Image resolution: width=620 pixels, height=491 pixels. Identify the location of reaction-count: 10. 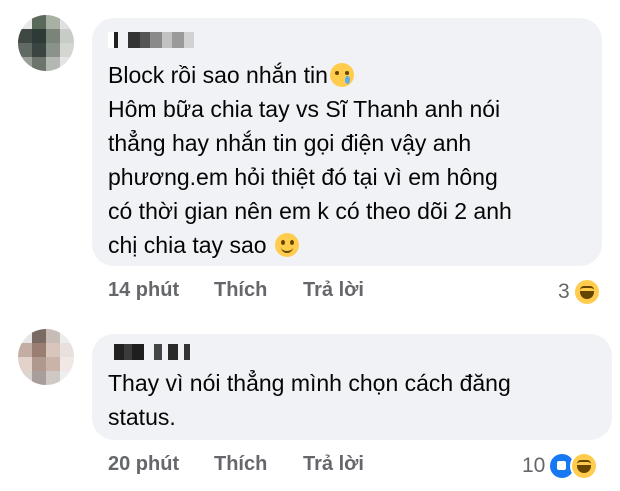
(534, 465).